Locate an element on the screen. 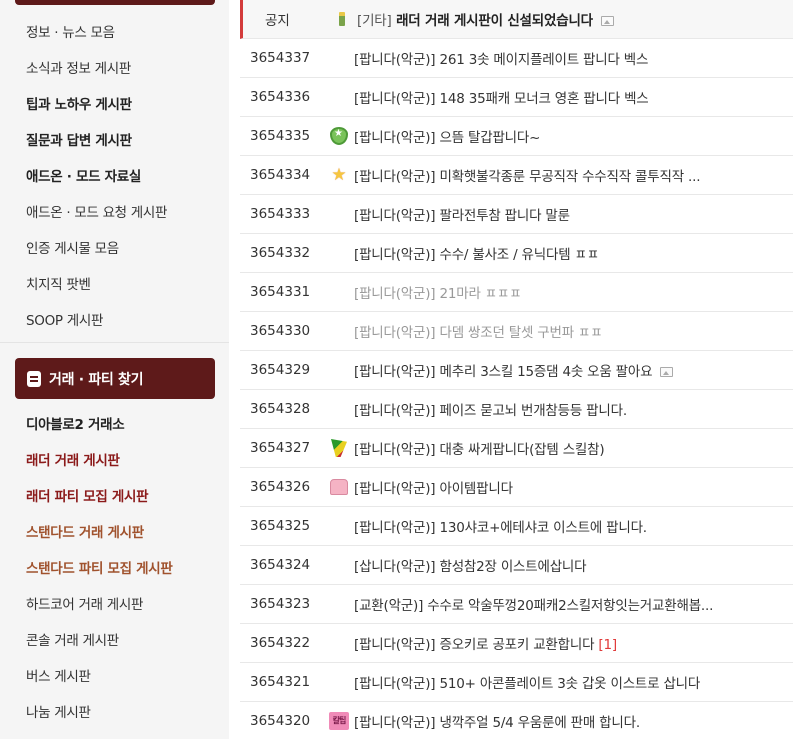 The width and height of the screenshot is (793, 739). post-title: [팝니다(악군)] 페이즈 묻고뇌 번개참등등 팝니다. is located at coordinates (573, 409).